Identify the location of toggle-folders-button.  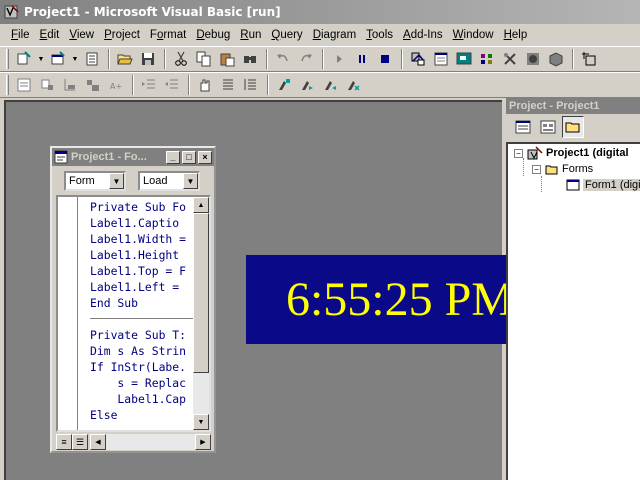
(573, 127).